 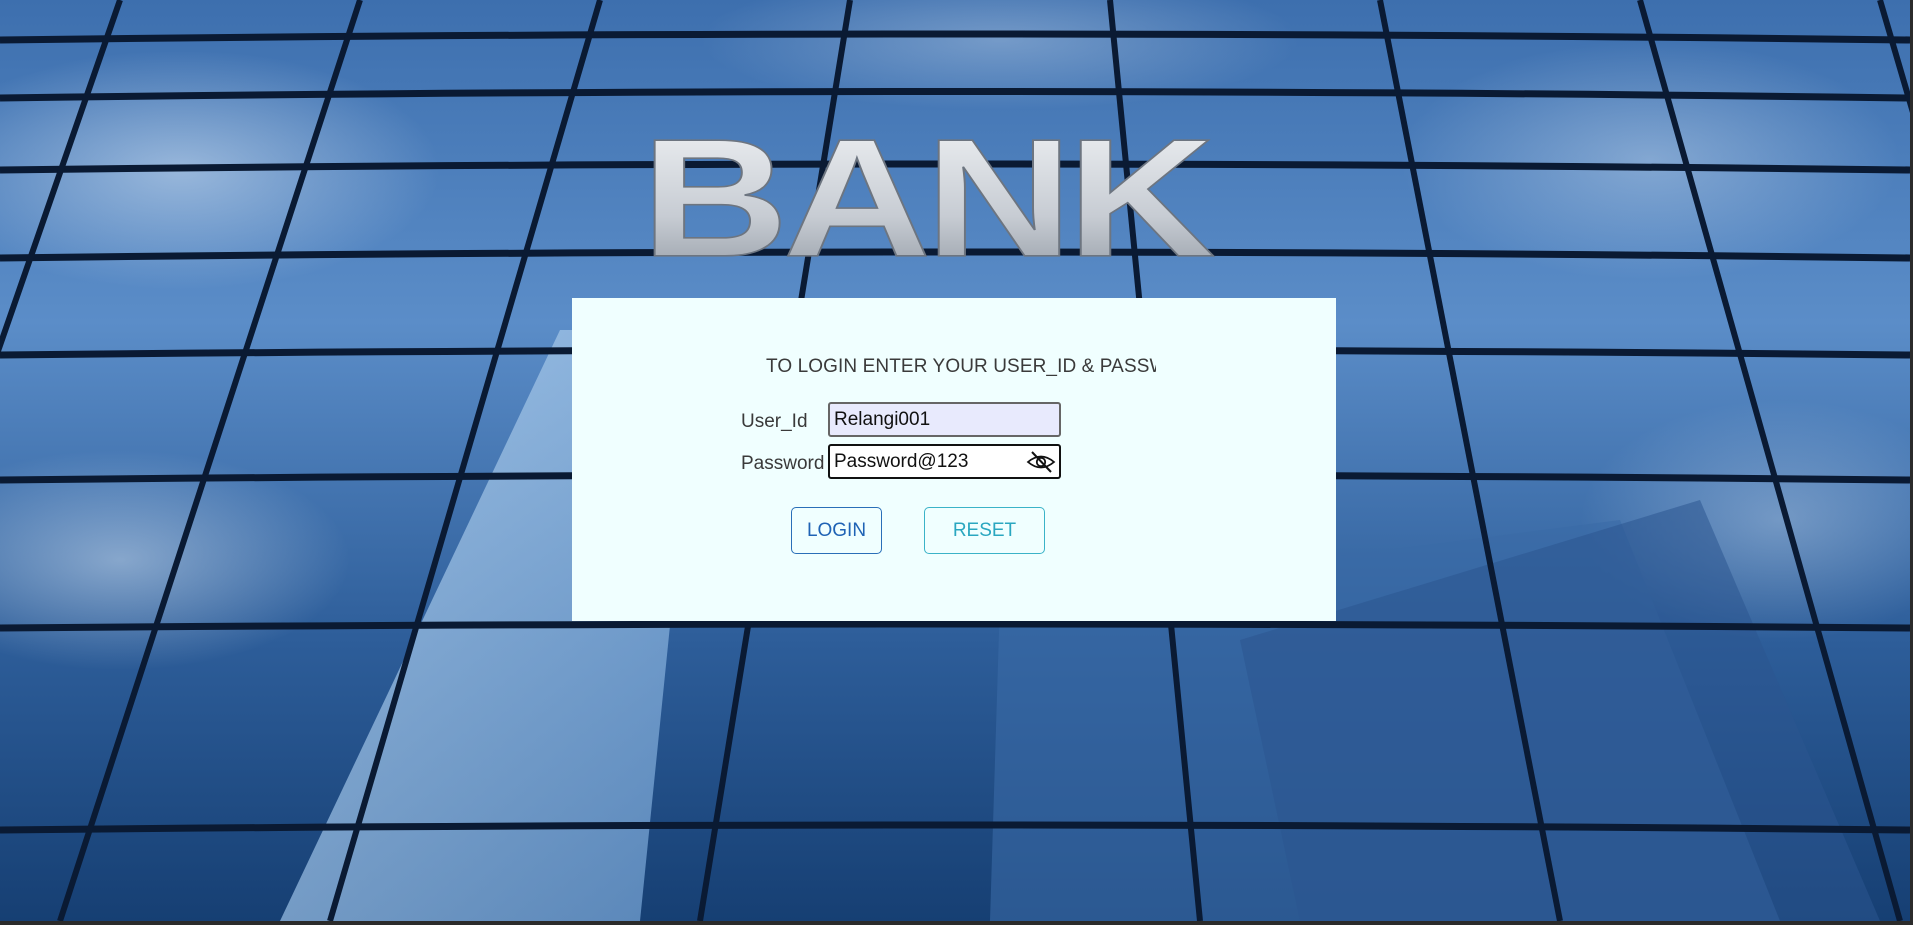 What do you see at coordinates (774, 421) in the screenshot?
I see `user-id-label: User_Id` at bounding box center [774, 421].